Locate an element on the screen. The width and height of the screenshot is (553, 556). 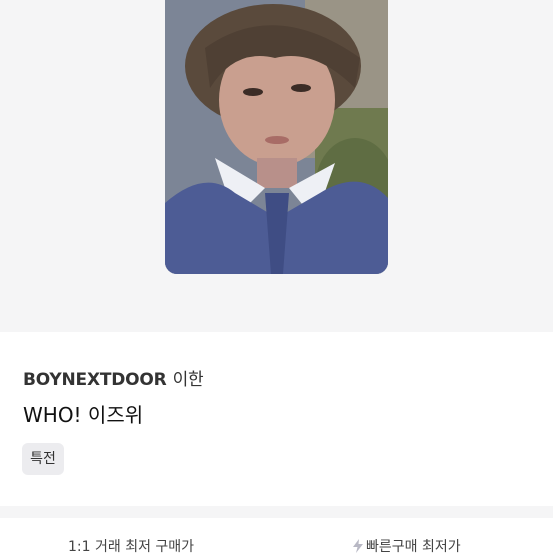
category-tag: 특전 is located at coordinates (43, 459).